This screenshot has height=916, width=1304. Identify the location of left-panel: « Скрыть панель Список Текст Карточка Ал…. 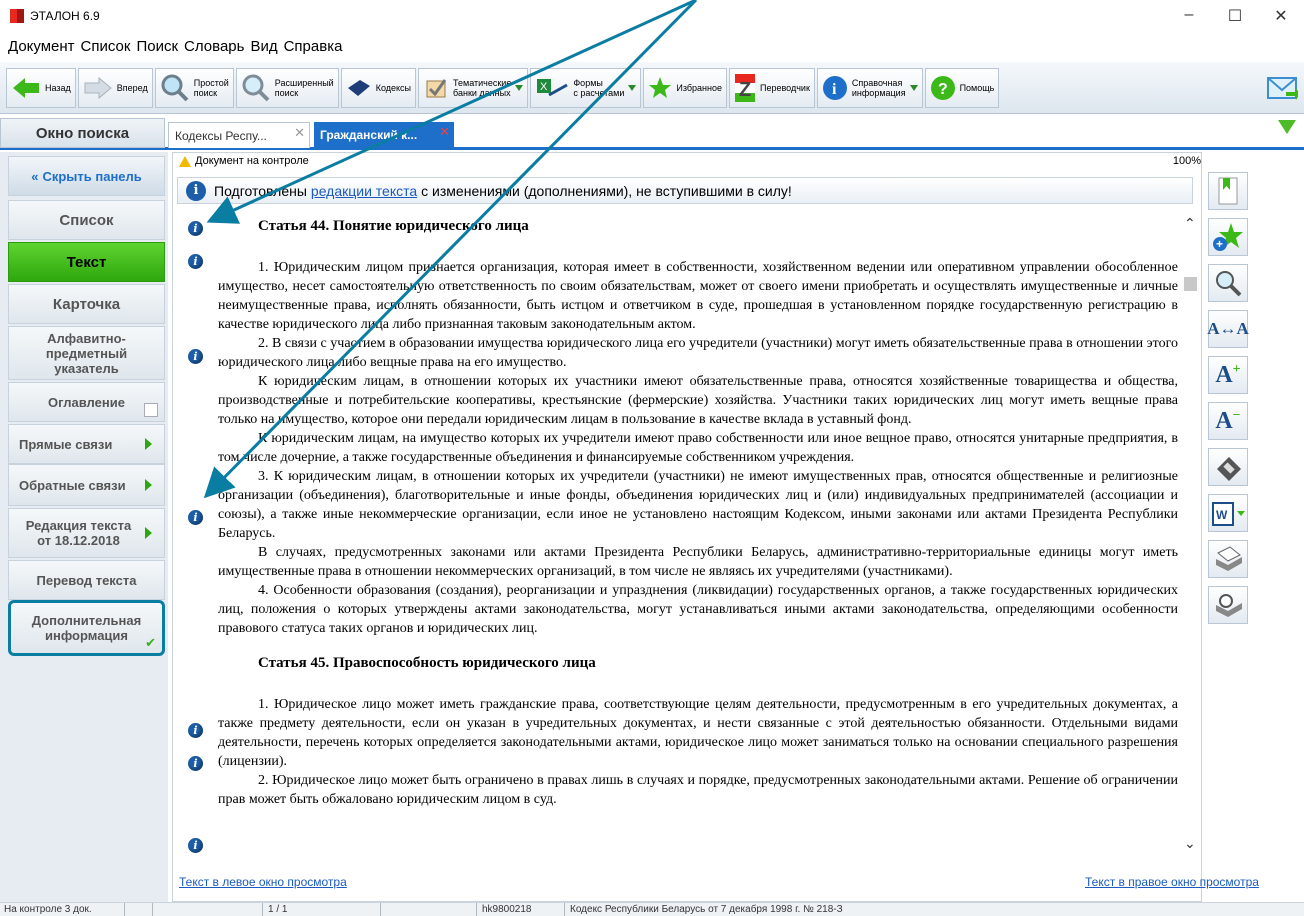
(84, 527).